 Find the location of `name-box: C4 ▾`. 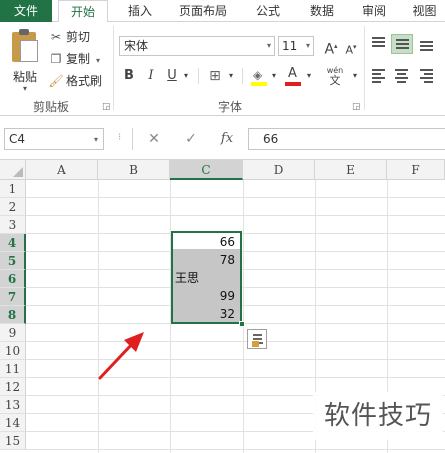

name-box: C4 ▾ is located at coordinates (54, 139).